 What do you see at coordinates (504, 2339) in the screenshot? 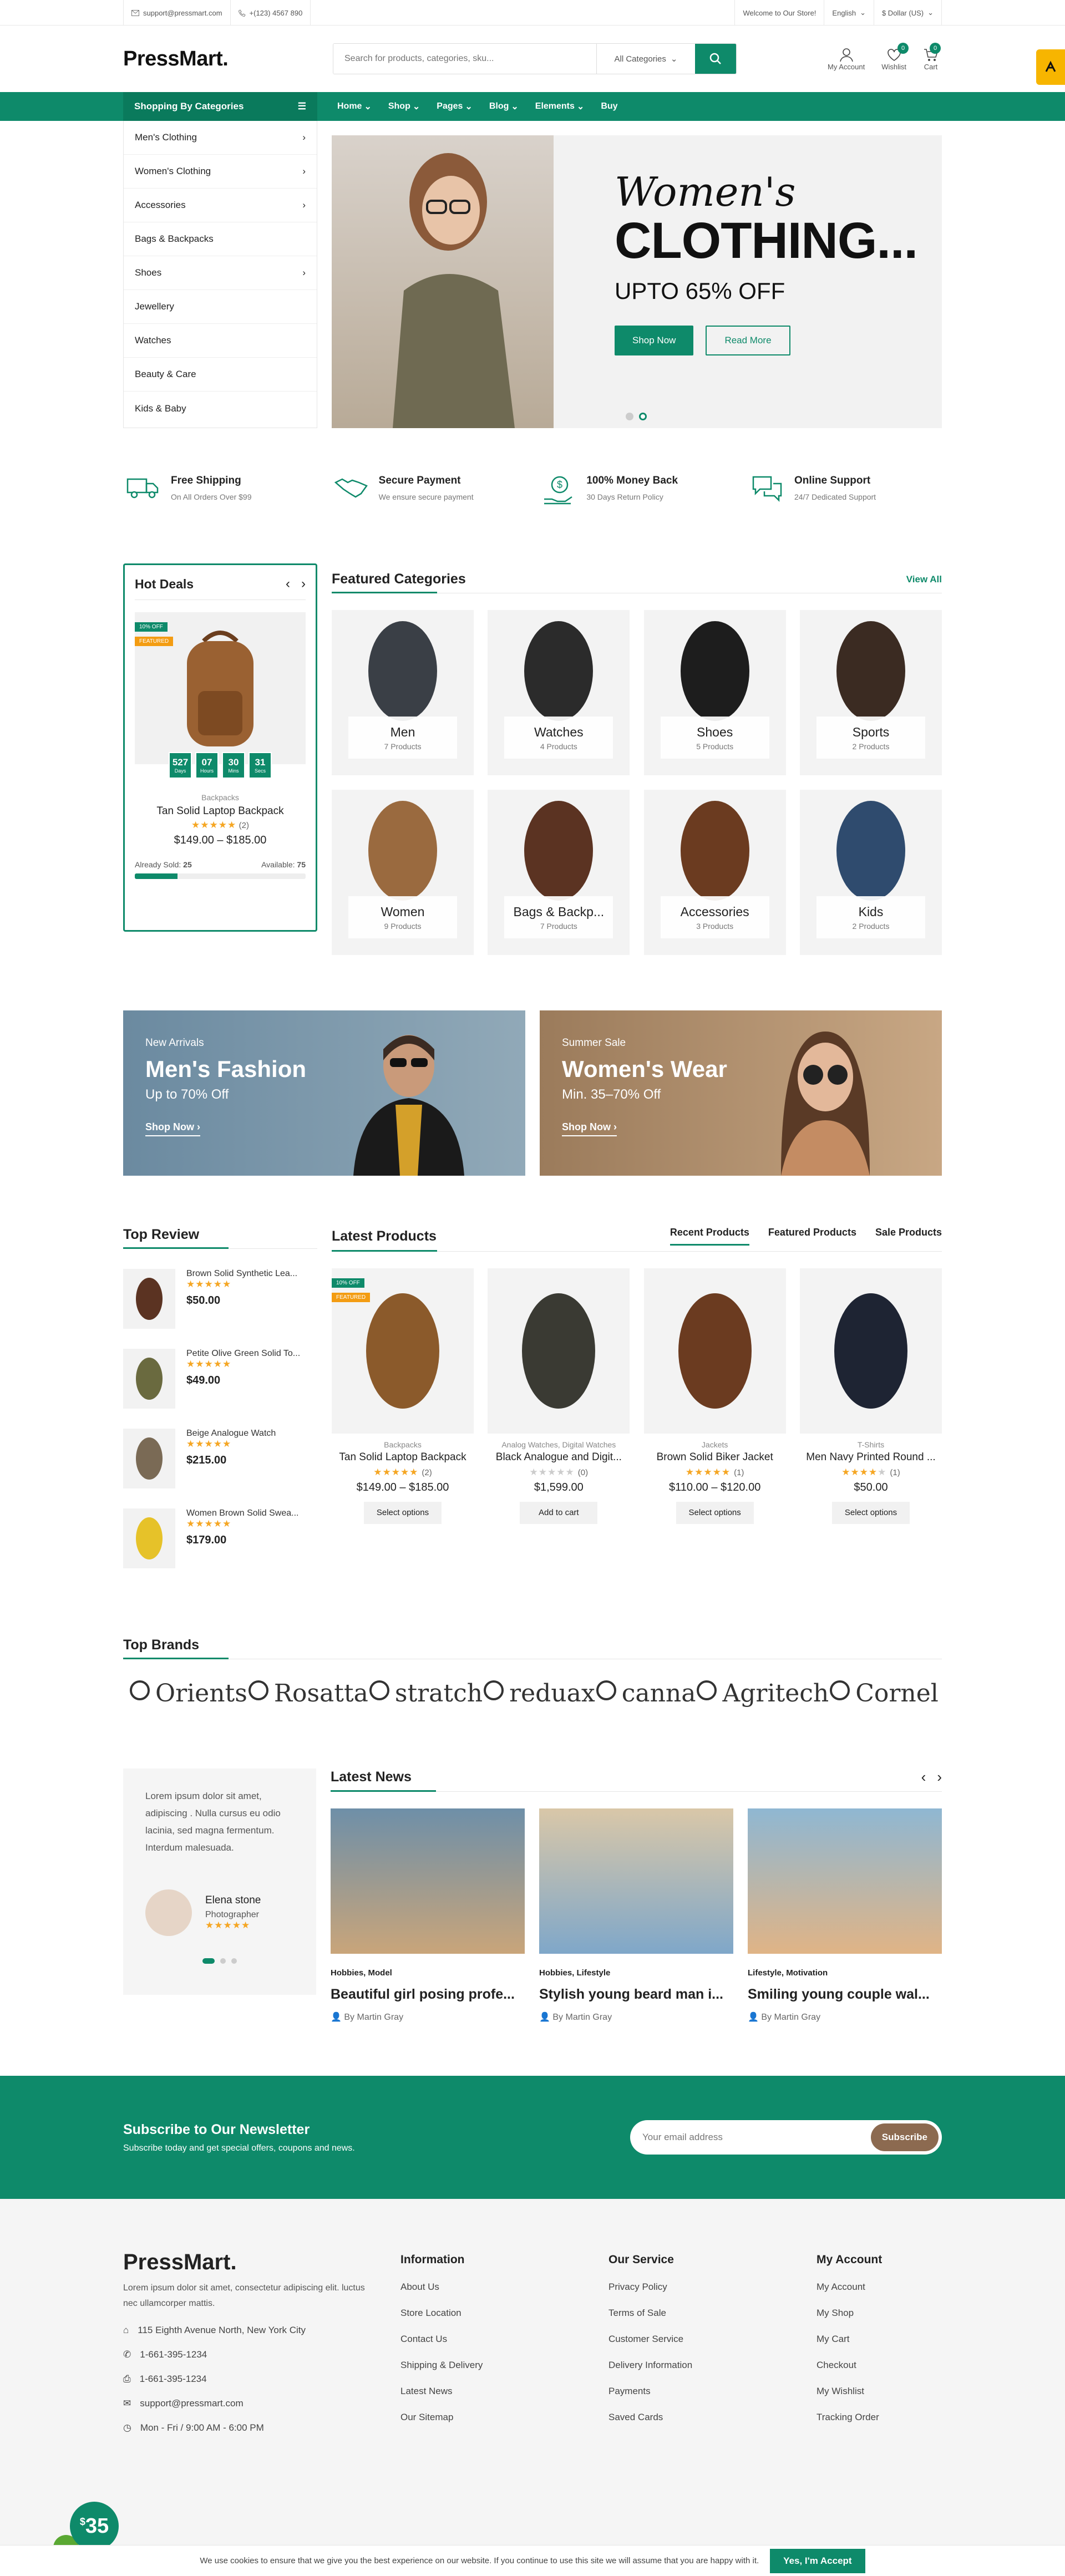
I see `footer-link: Contact Us` at bounding box center [504, 2339].